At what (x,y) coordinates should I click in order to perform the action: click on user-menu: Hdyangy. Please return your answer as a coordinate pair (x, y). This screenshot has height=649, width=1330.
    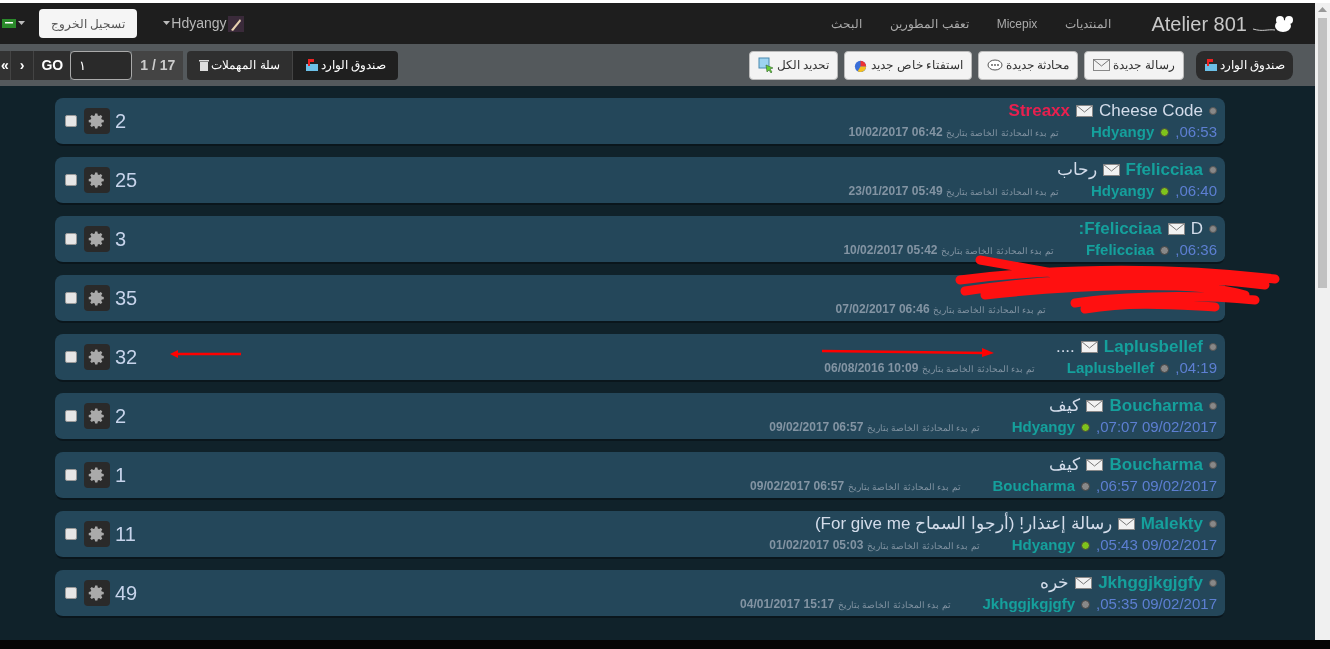
    Looking at the image, I should click on (203, 23).